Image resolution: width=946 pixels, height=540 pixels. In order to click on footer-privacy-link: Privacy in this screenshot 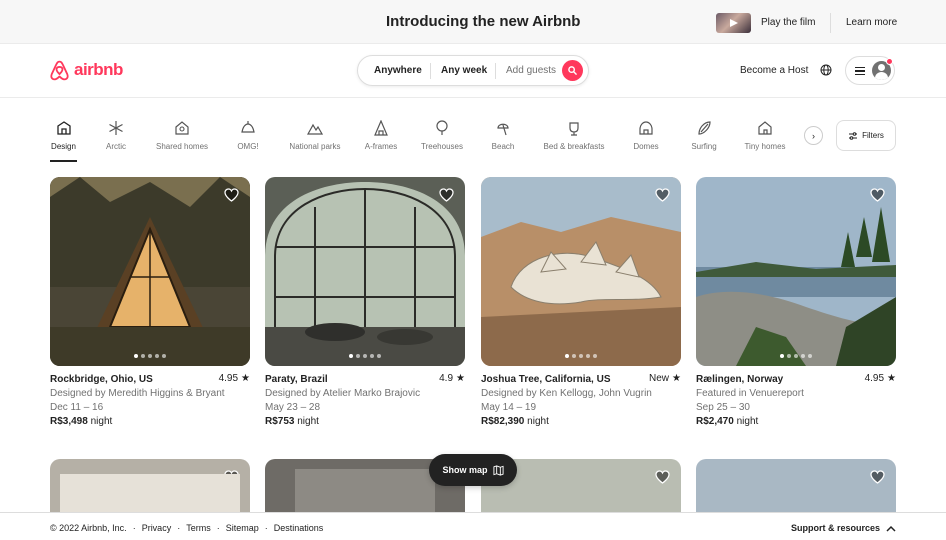, I will do `click(157, 528)`.